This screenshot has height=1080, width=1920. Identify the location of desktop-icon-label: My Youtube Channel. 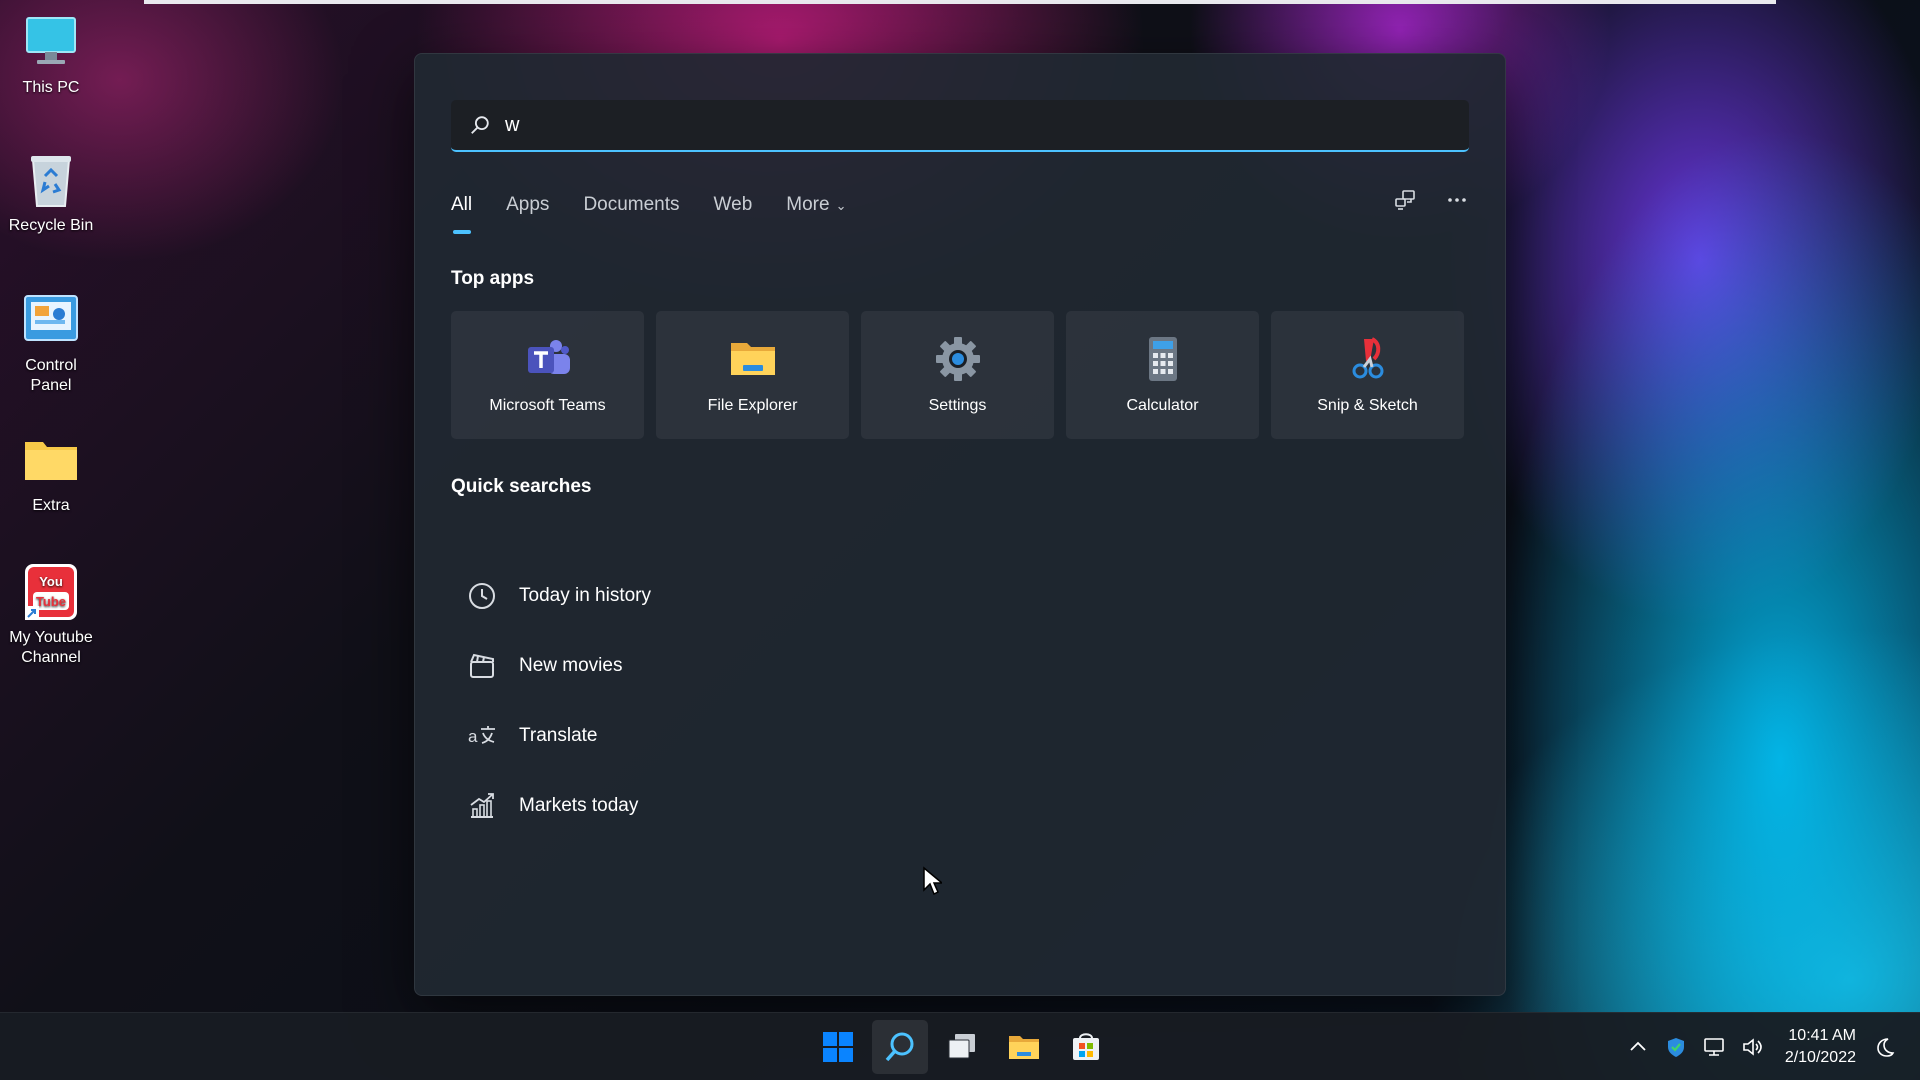
(51, 647).